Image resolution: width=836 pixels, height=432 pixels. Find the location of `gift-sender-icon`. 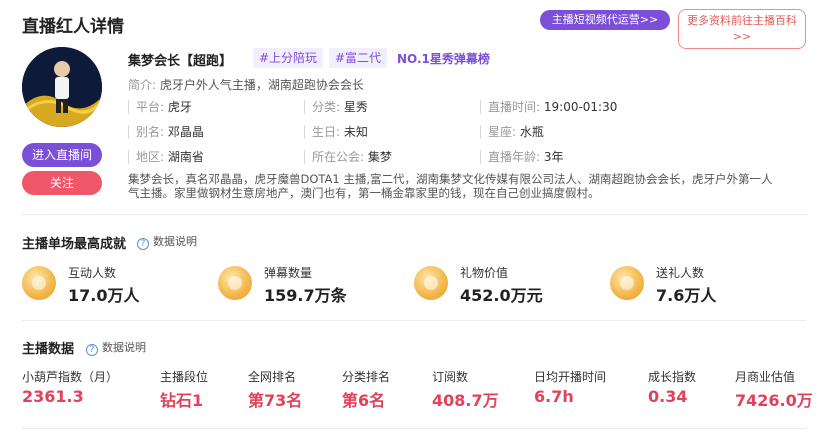

gift-sender-icon is located at coordinates (627, 283).